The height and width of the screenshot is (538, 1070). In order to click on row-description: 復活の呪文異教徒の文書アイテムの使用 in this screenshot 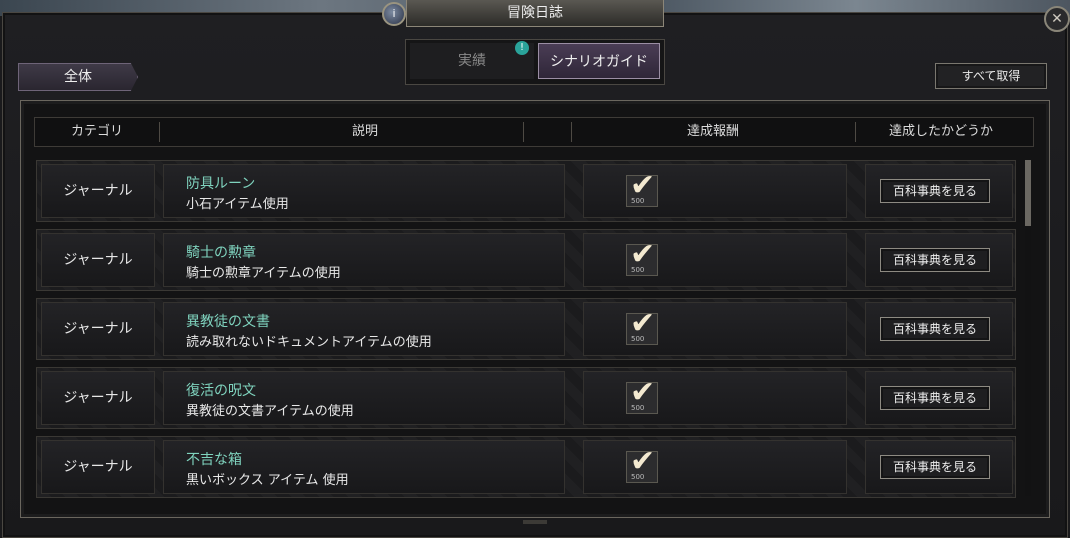, I will do `click(364, 398)`.